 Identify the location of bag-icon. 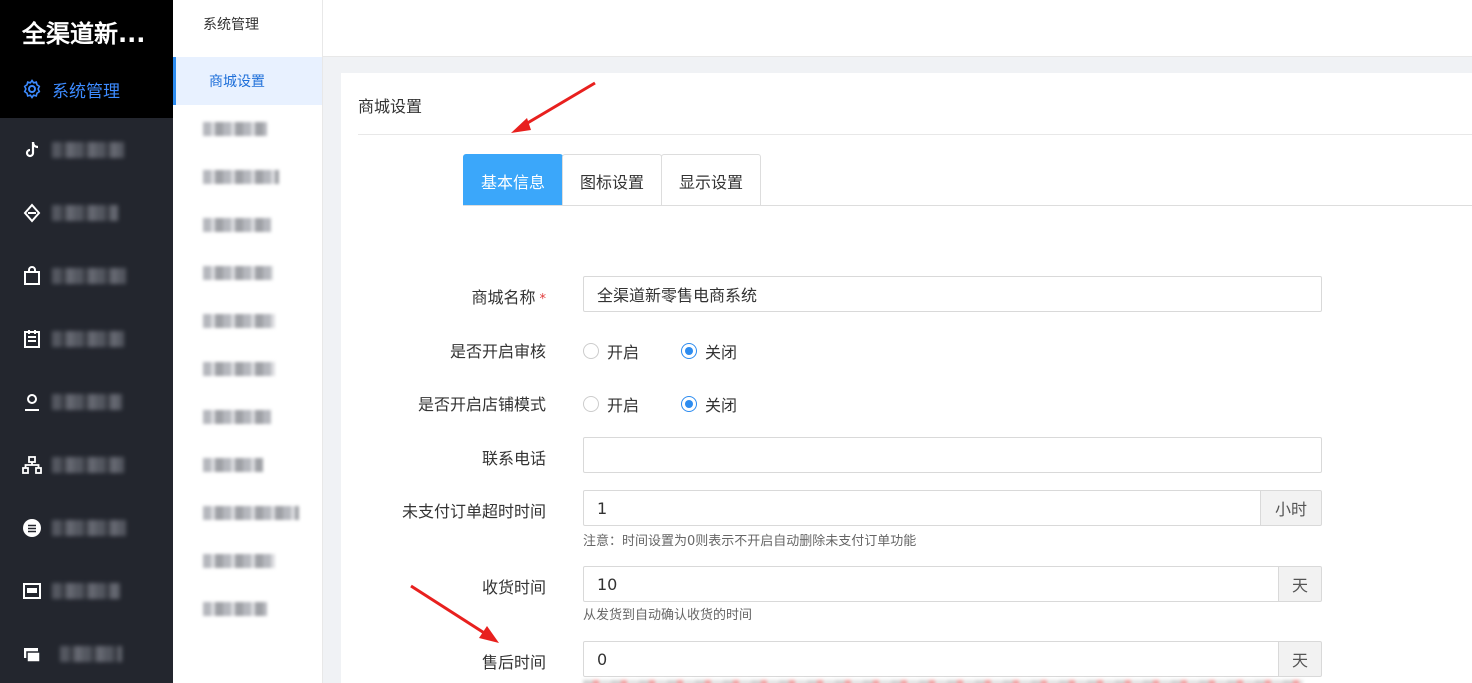
(32, 275).